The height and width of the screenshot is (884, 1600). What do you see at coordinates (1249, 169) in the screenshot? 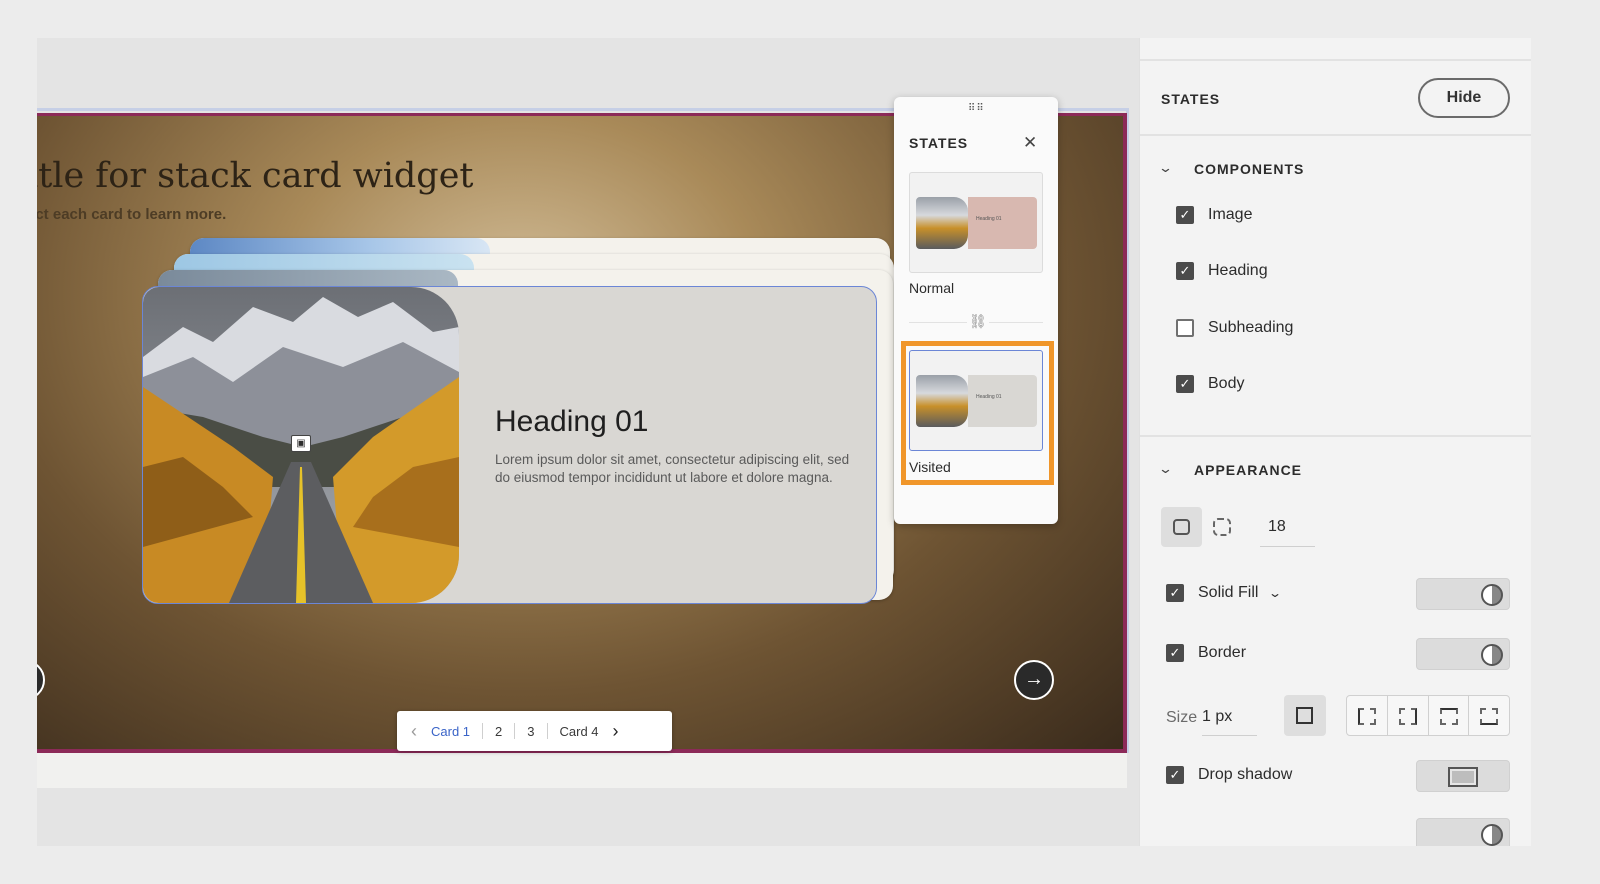
I see `components-section-title: COMPONENTS` at bounding box center [1249, 169].